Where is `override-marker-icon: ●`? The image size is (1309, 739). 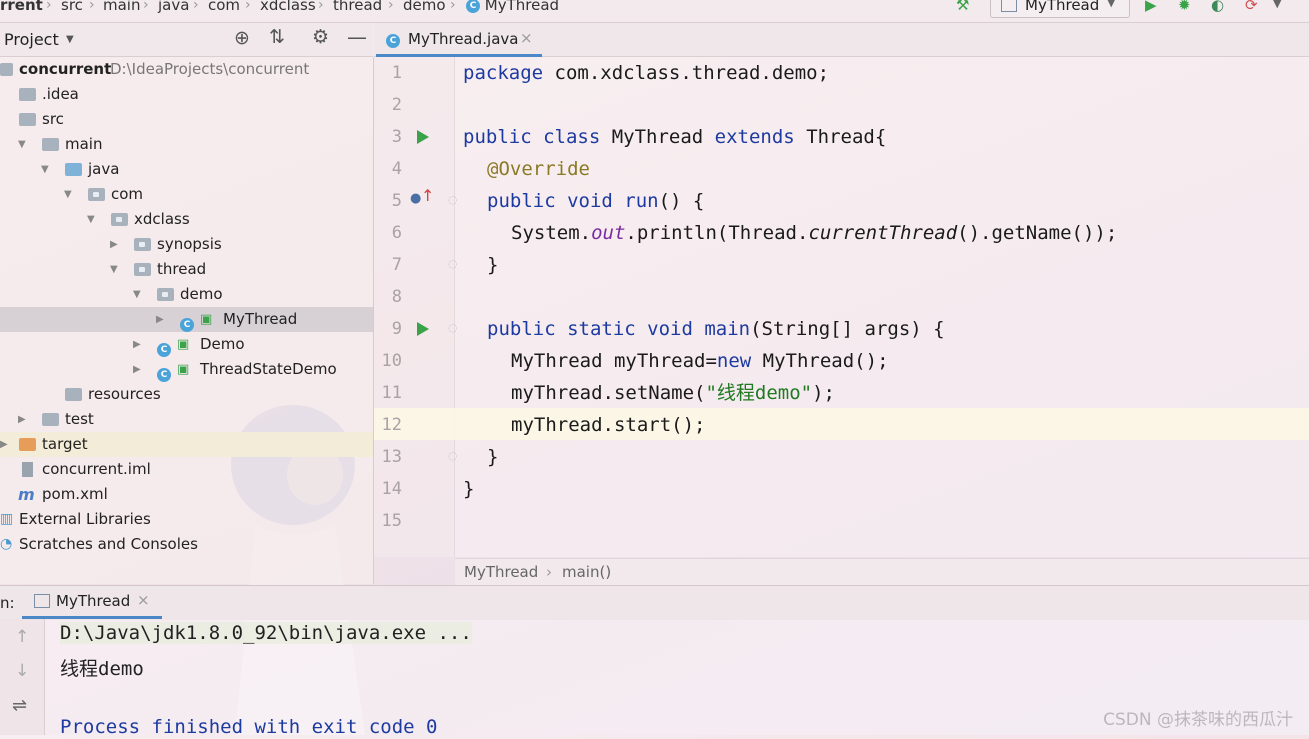
override-marker-icon: ● is located at coordinates (415, 198).